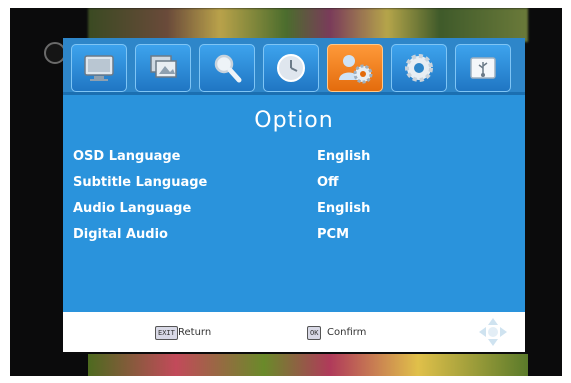 The width and height of the screenshot is (571, 383). I want to click on tab-time, so click(291, 68).